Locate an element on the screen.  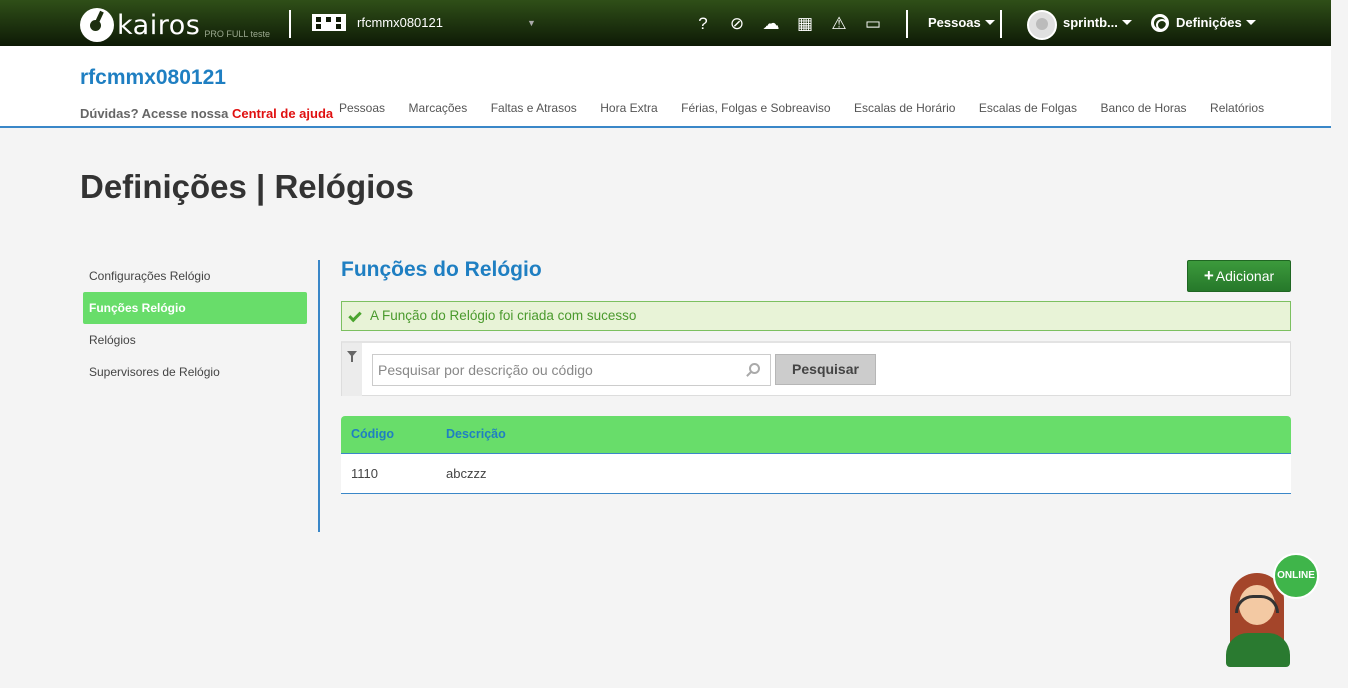
cell-codigo: 1110 is located at coordinates (388, 473).